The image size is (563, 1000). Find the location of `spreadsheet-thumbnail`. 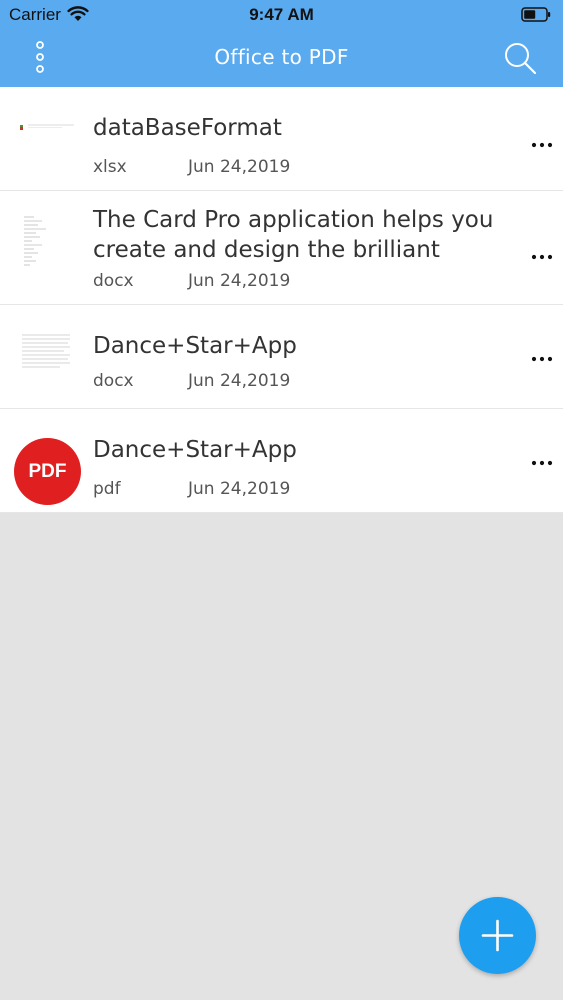

spreadsheet-thumbnail is located at coordinates (44, 131).